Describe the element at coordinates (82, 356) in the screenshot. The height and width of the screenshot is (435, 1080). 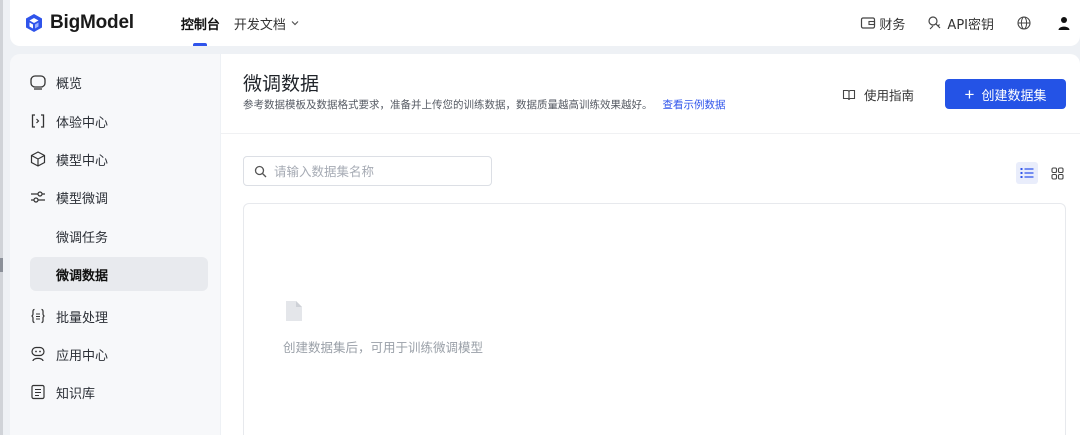
I see `sidebar-item-apps-label: 应用中心` at that location.